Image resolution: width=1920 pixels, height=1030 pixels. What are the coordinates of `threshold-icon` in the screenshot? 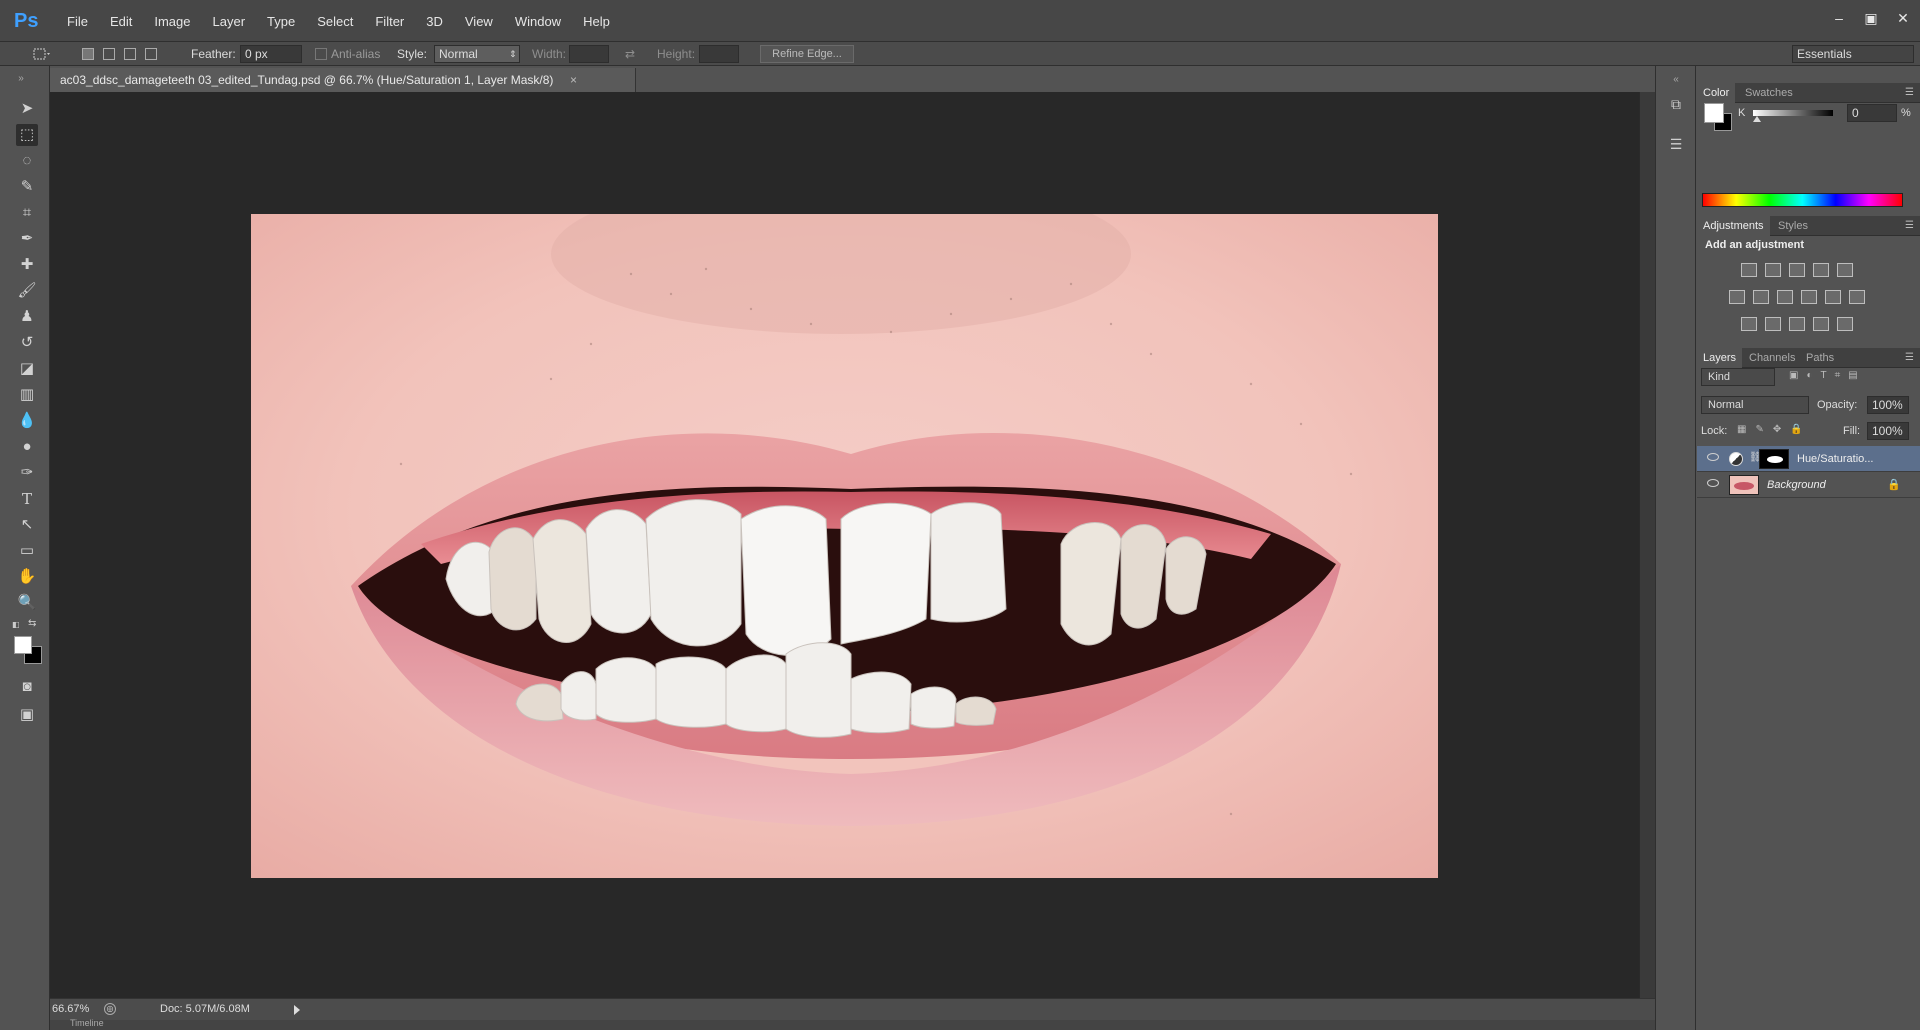 It's located at (1797, 324).